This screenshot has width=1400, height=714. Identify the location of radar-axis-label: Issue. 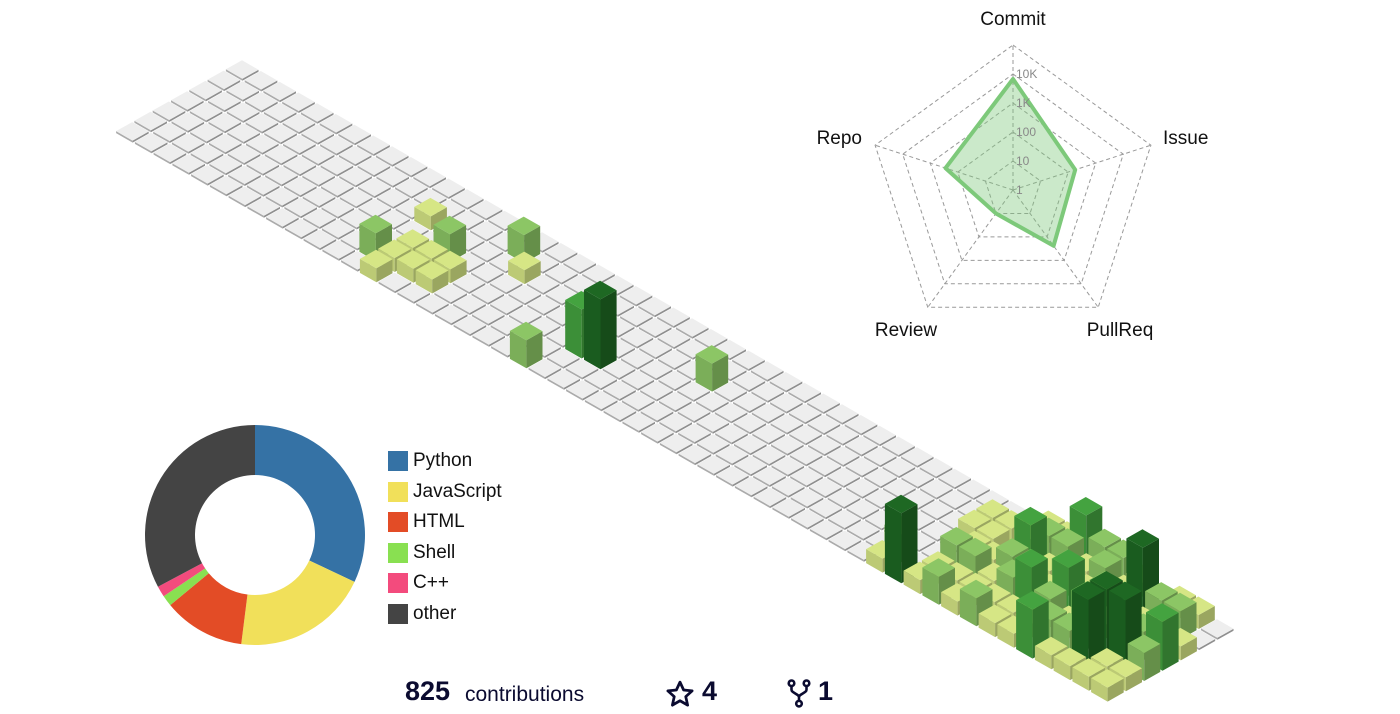
(1185, 138).